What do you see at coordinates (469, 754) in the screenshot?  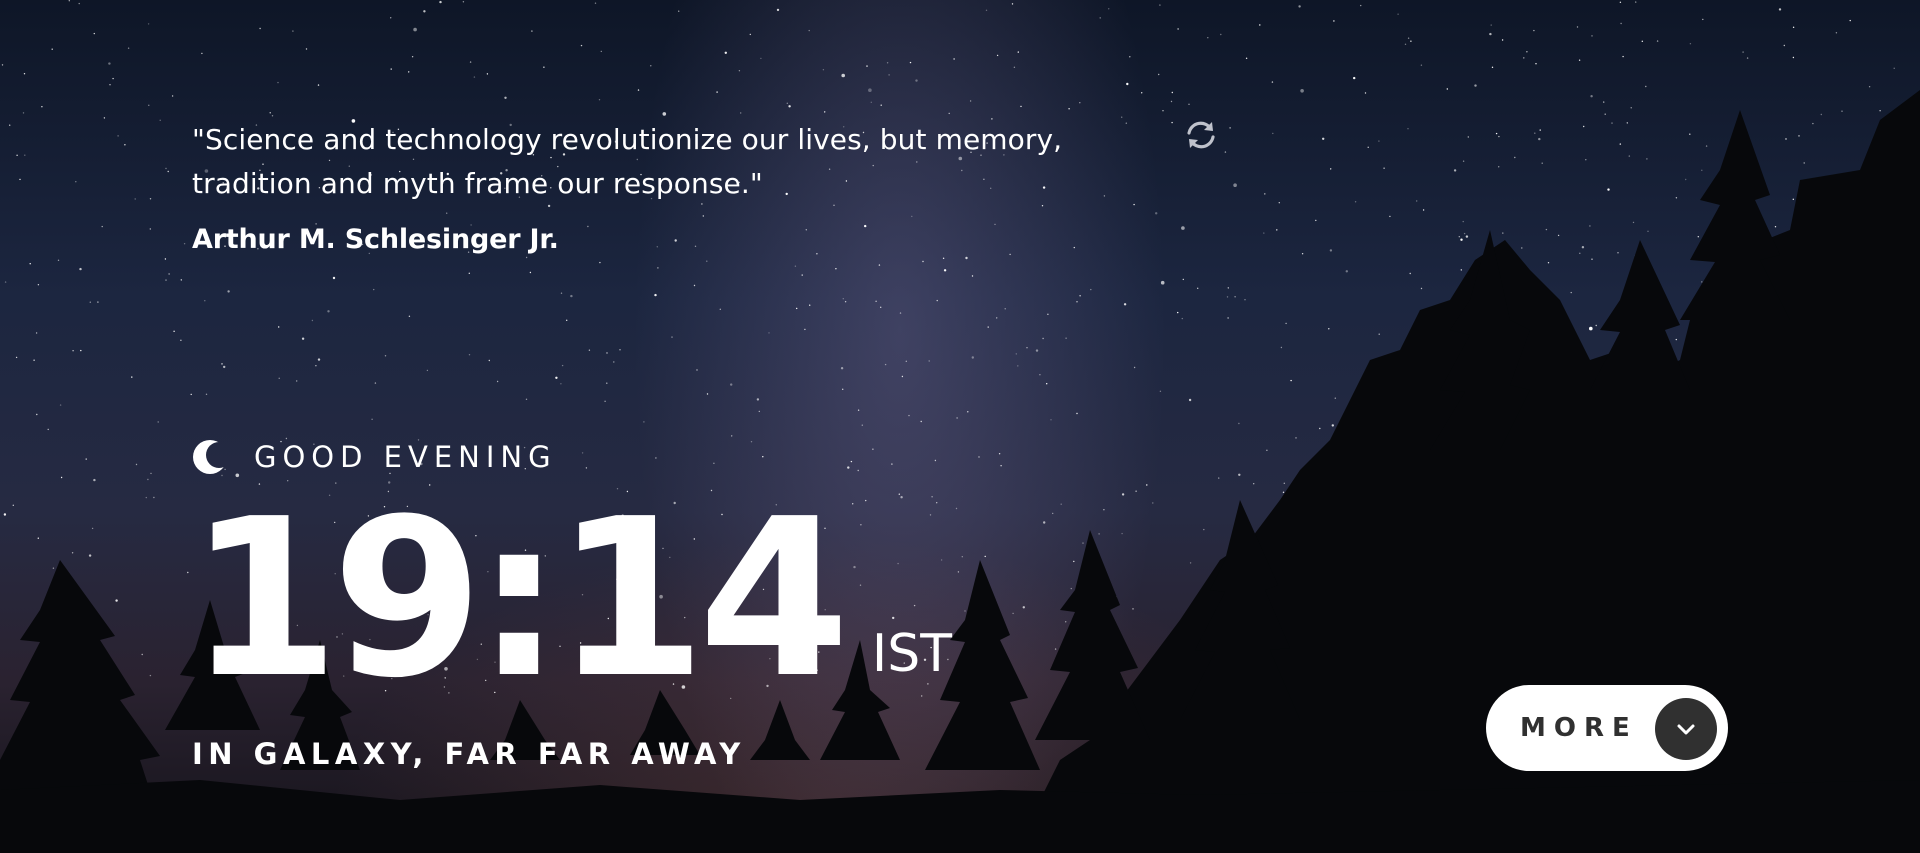 I see `location-label: IN GALAXY, FAR FAR AWAY` at bounding box center [469, 754].